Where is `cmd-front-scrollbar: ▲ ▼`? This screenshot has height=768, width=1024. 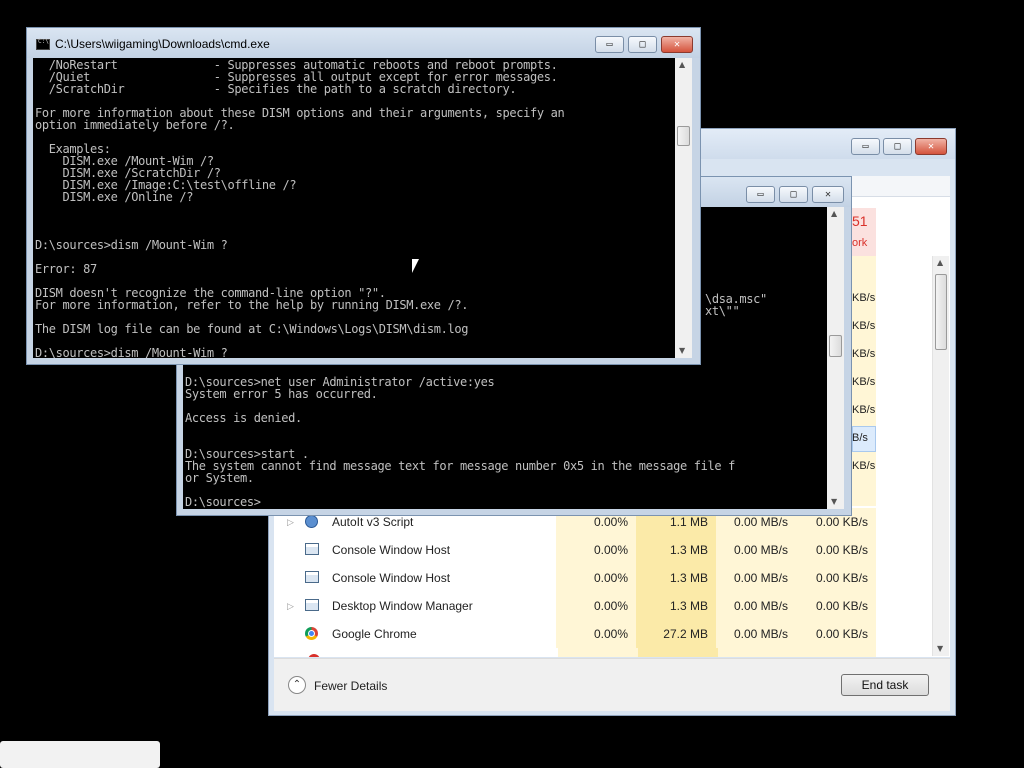
cmd-front-scrollbar: ▲ ▼ is located at coordinates (683, 208).